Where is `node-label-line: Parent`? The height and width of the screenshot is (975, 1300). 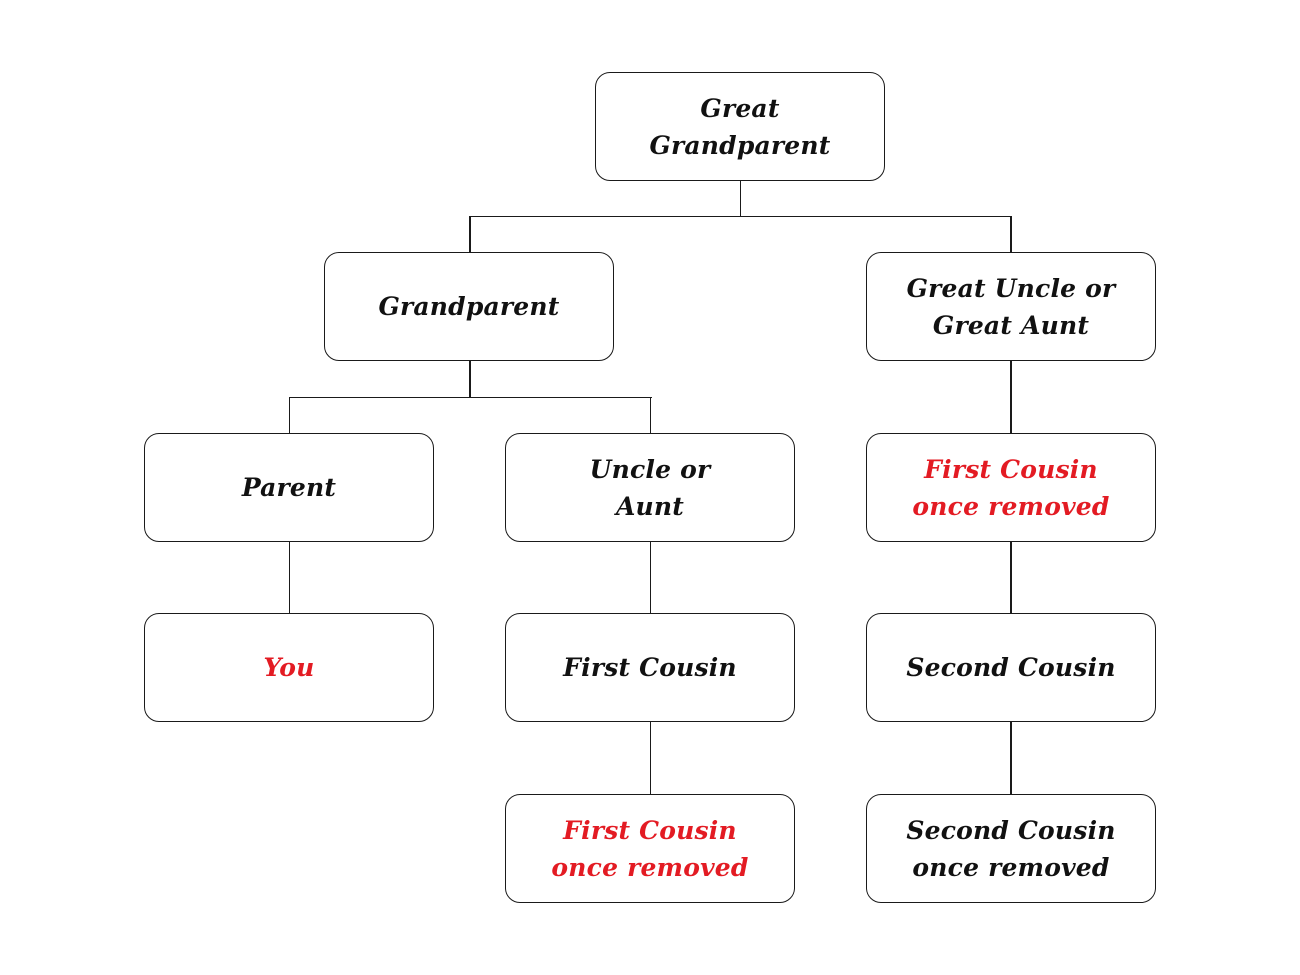 node-label-line: Parent is located at coordinates (289, 487).